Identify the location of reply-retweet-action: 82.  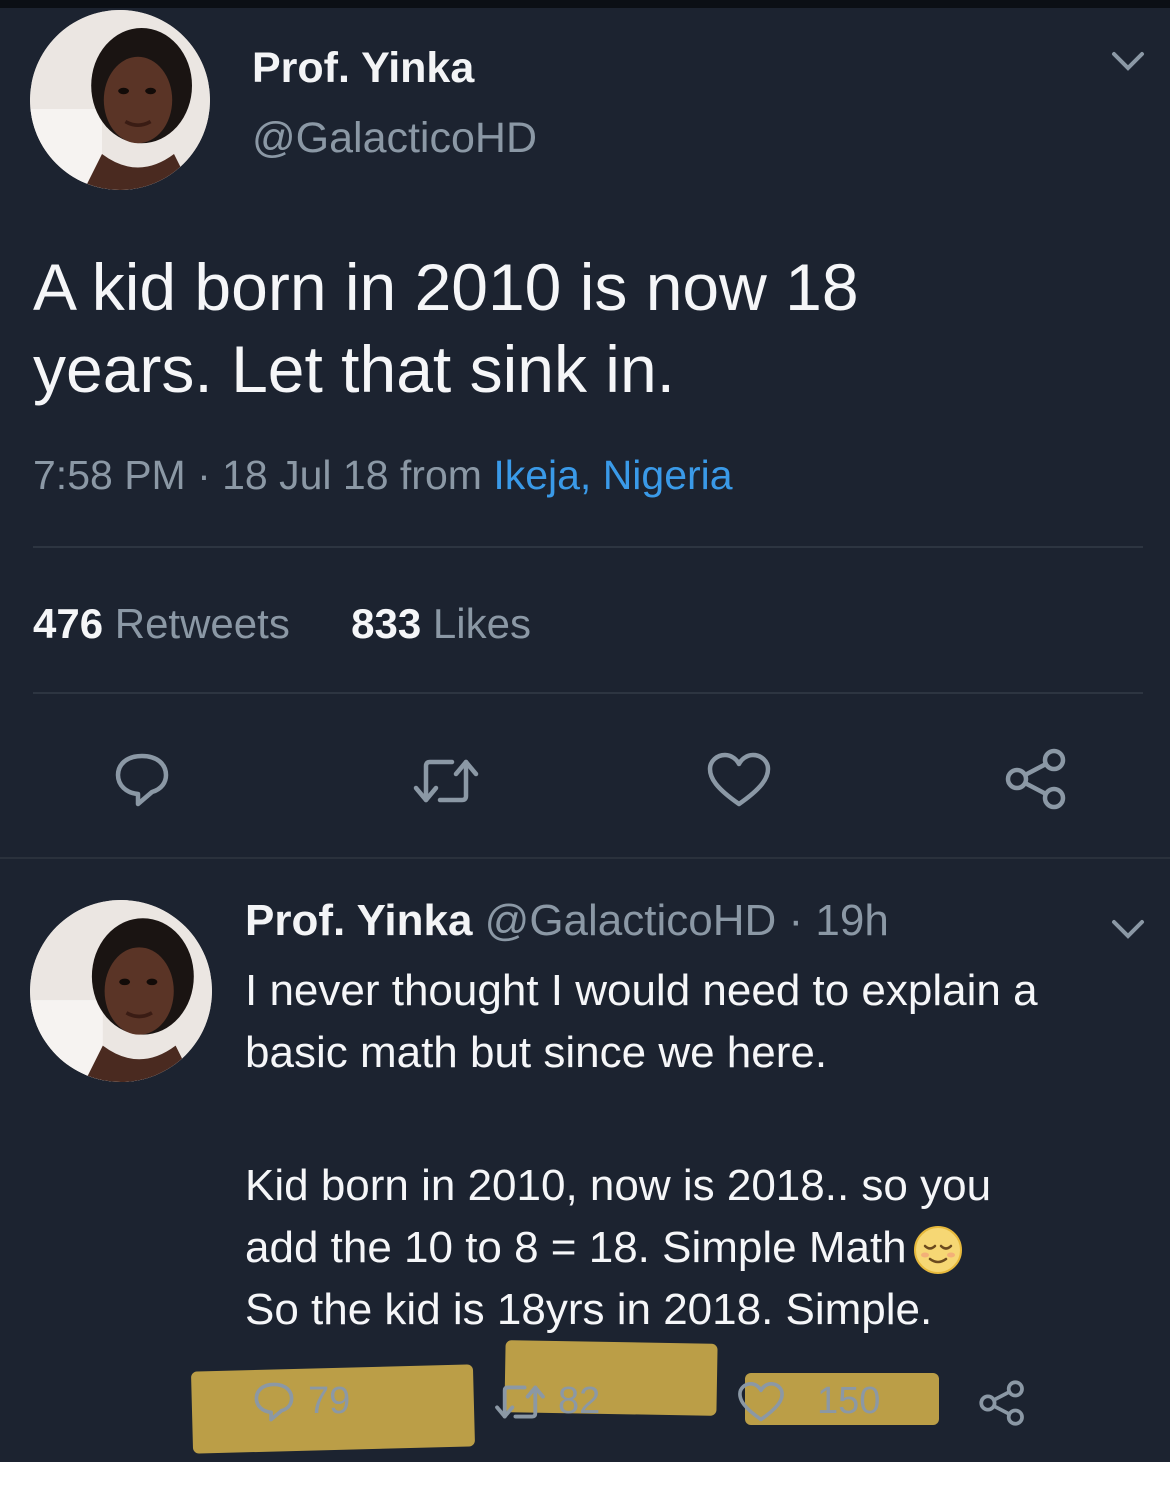
(547, 1401).